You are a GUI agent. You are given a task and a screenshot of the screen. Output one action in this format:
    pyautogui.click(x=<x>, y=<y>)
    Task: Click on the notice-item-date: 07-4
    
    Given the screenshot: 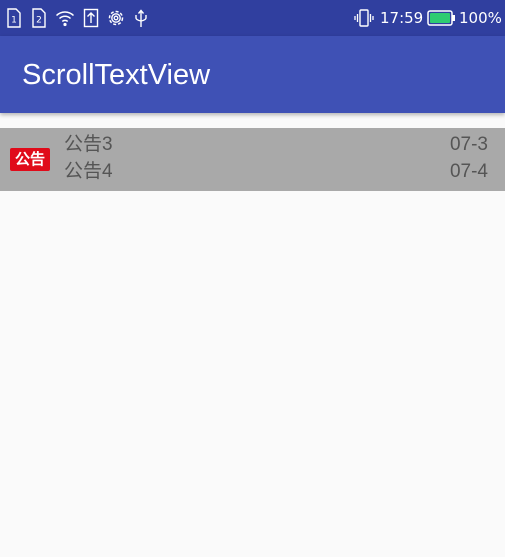 What is the action you would take?
    pyautogui.click(x=468, y=171)
    